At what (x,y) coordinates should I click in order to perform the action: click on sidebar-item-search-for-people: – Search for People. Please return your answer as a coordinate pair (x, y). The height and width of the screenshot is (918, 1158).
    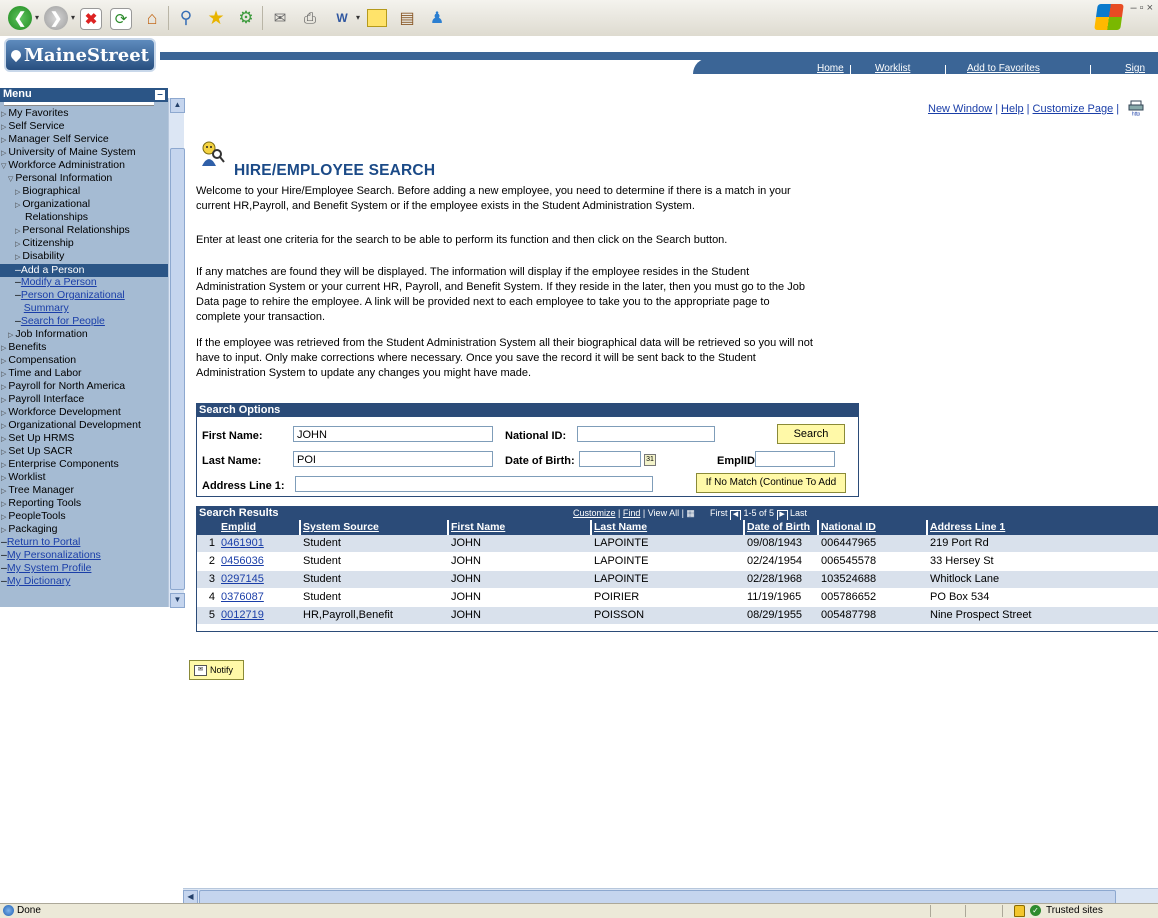
    Looking at the image, I should click on (84, 321).